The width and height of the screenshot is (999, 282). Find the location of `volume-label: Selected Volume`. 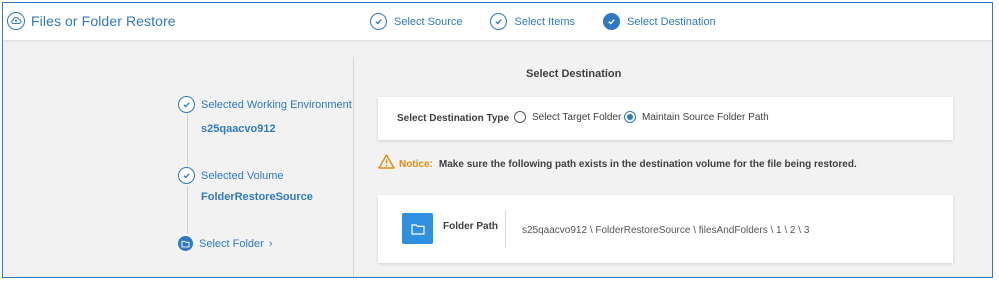

volume-label: Selected Volume is located at coordinates (242, 175).